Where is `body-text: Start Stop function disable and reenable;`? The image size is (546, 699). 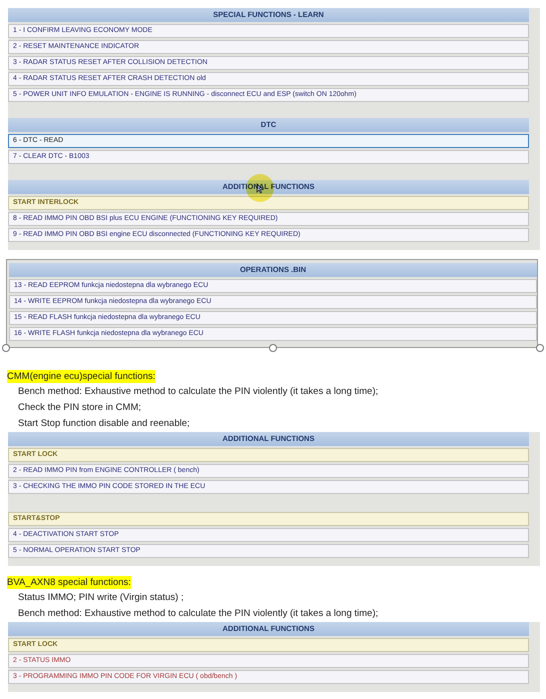 body-text: Start Stop function disable and reenable; is located at coordinates (104, 423).